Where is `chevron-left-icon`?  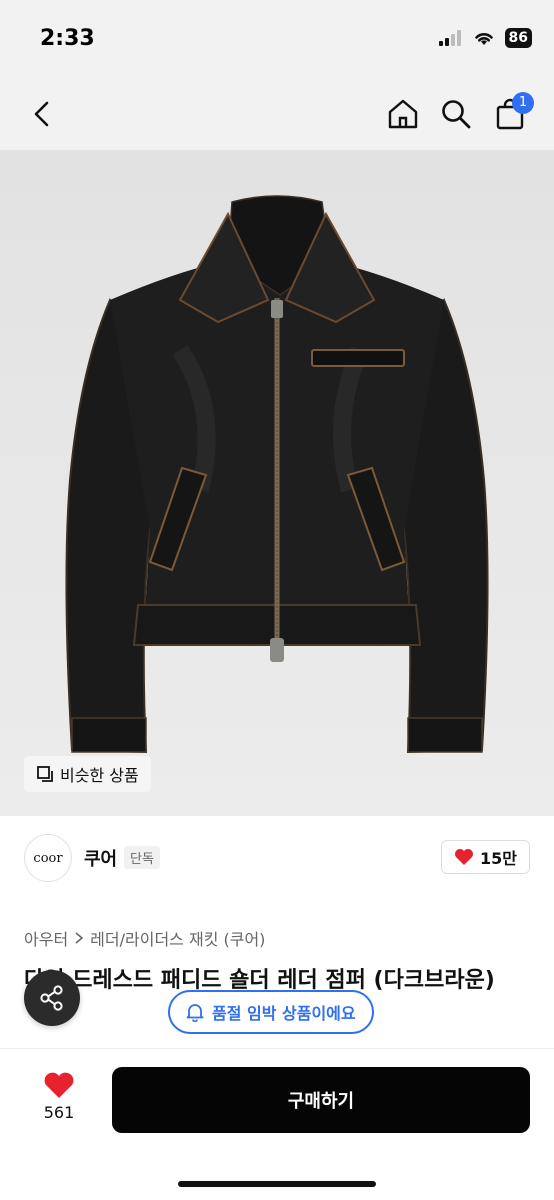 chevron-left-icon is located at coordinates (41, 114).